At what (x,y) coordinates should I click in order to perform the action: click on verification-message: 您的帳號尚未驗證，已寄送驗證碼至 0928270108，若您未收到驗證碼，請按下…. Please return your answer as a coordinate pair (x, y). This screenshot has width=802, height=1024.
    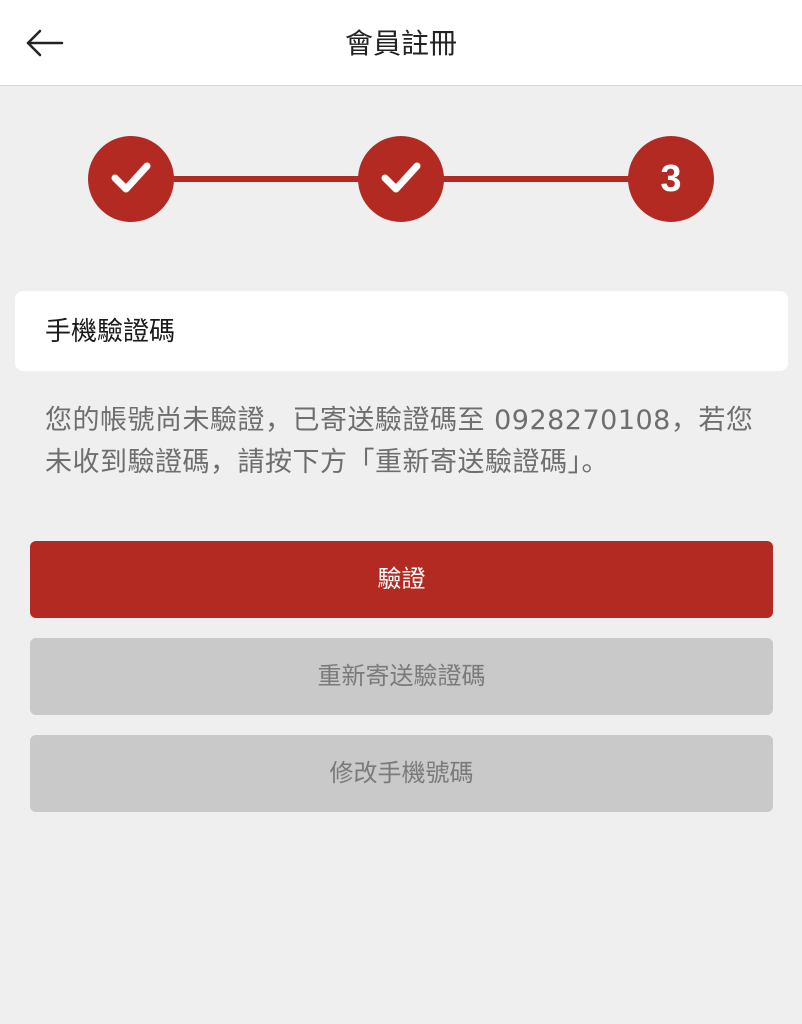
    Looking at the image, I should click on (399, 441).